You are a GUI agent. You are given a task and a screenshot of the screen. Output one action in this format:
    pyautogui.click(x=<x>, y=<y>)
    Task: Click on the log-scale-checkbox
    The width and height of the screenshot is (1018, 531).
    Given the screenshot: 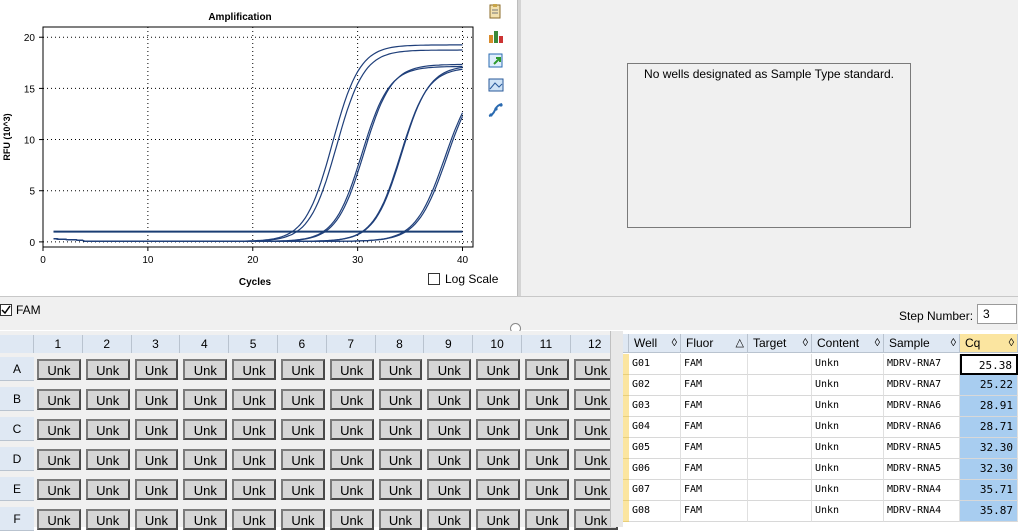 What is the action you would take?
    pyautogui.click(x=434, y=279)
    